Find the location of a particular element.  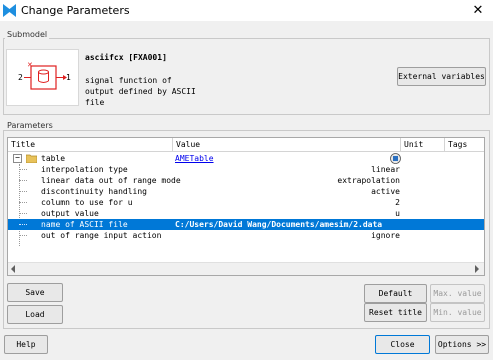

table-row: out of range input action ignore is located at coordinates (246, 235).